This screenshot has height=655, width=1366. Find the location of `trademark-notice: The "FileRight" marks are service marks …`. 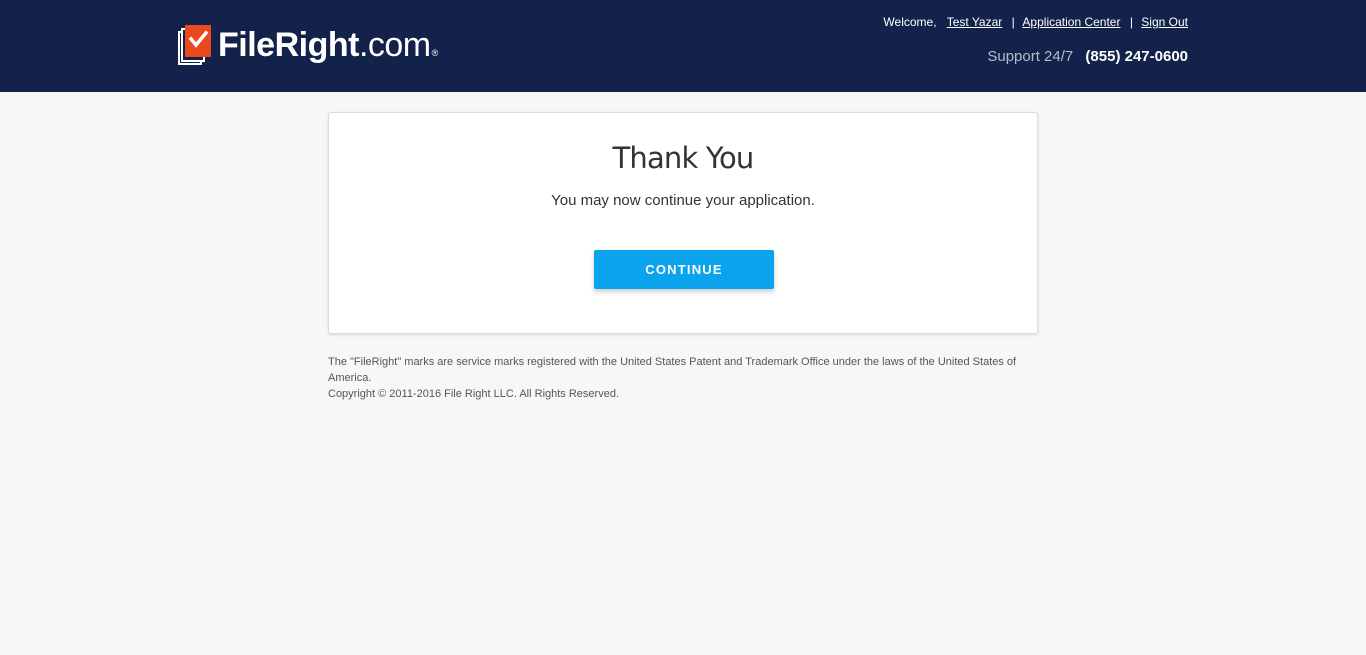

trademark-notice: The "FileRight" marks are service marks … is located at coordinates (672, 370).